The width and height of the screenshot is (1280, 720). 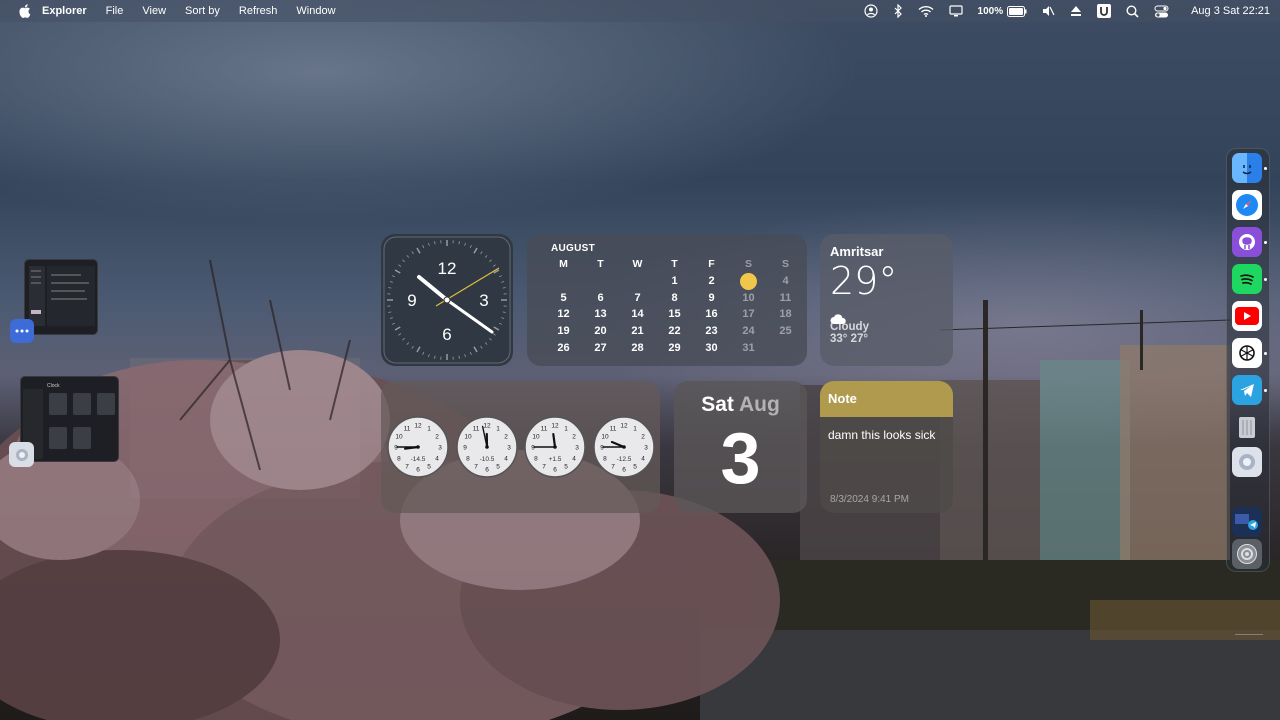 What do you see at coordinates (1247, 316) in the screenshot?
I see `youtube-icon` at bounding box center [1247, 316].